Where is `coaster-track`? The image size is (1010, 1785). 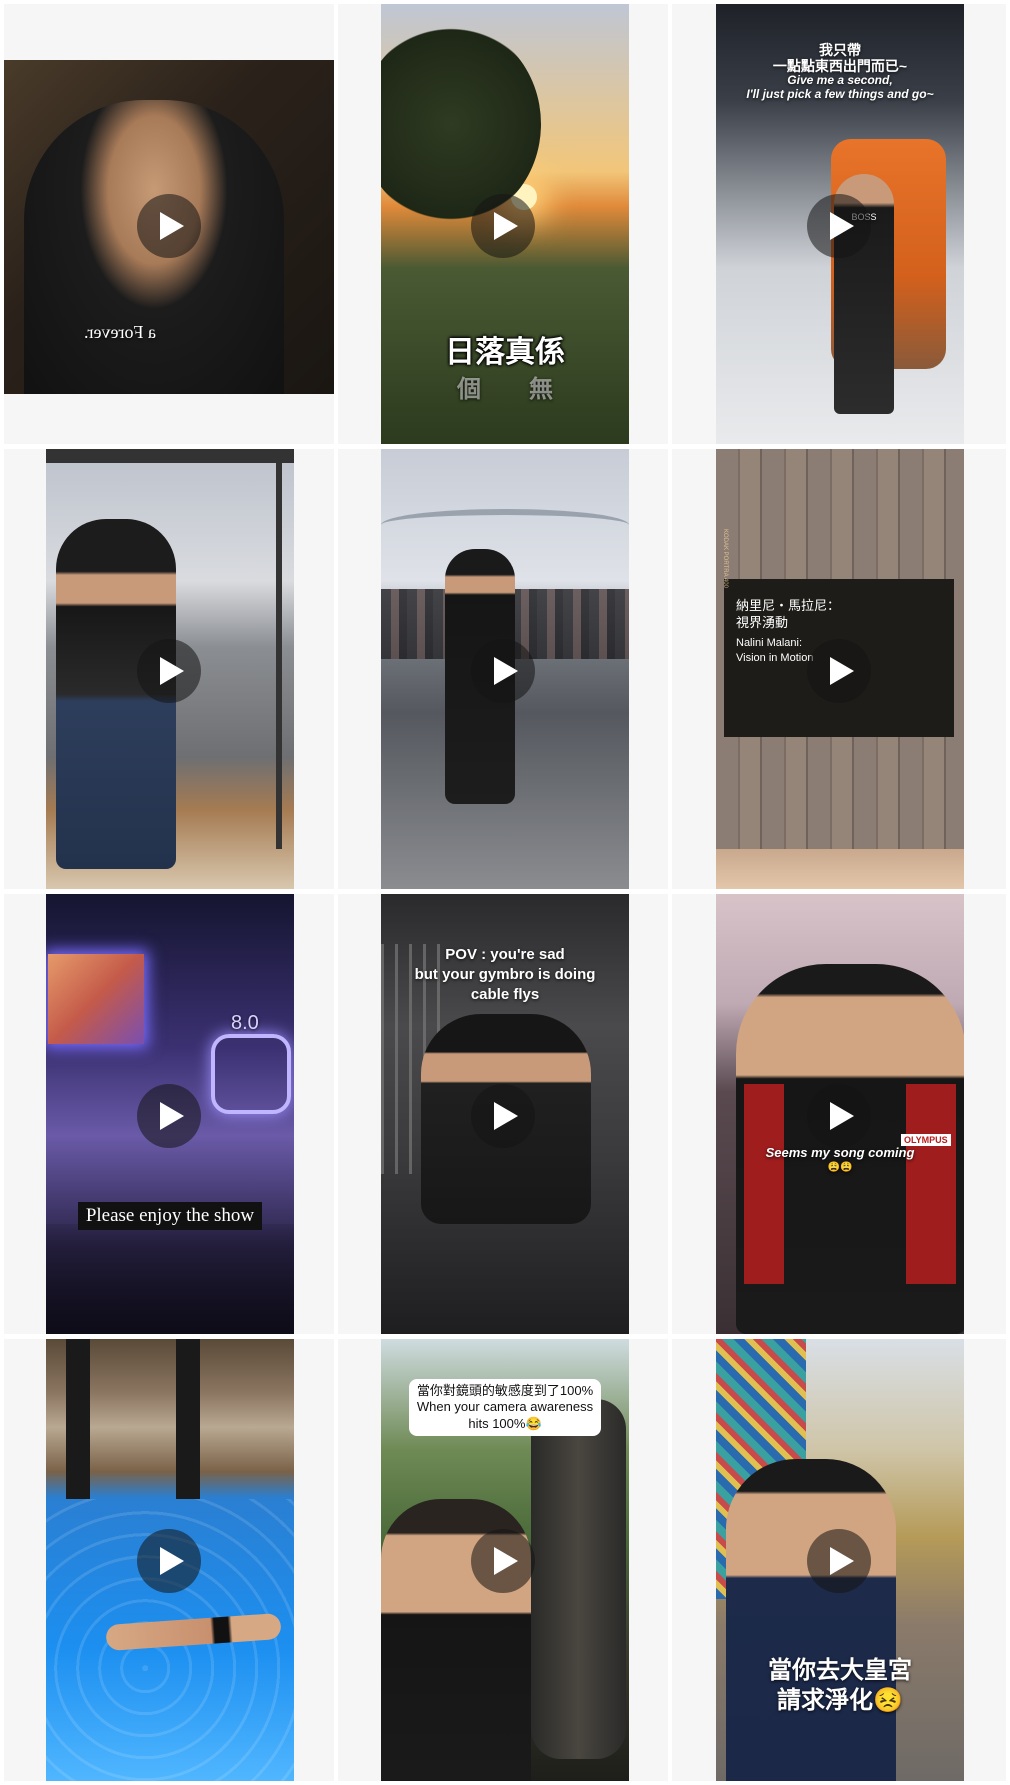 coaster-track is located at coordinates (505, 525).